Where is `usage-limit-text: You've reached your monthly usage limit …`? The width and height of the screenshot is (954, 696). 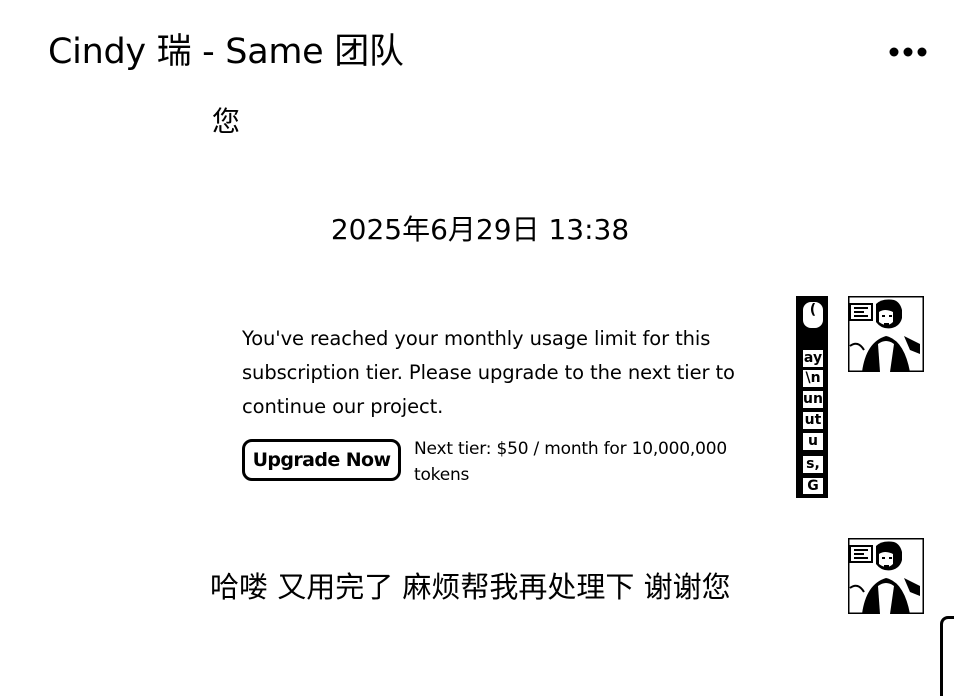
usage-limit-text: You've reached your monthly usage limit … is located at coordinates (488, 372).